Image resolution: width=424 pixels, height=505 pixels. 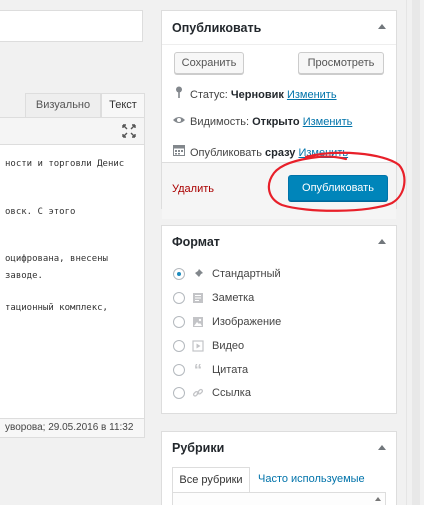 What do you see at coordinates (246, 274) in the screenshot?
I see `format-label: Стандартный` at bounding box center [246, 274].